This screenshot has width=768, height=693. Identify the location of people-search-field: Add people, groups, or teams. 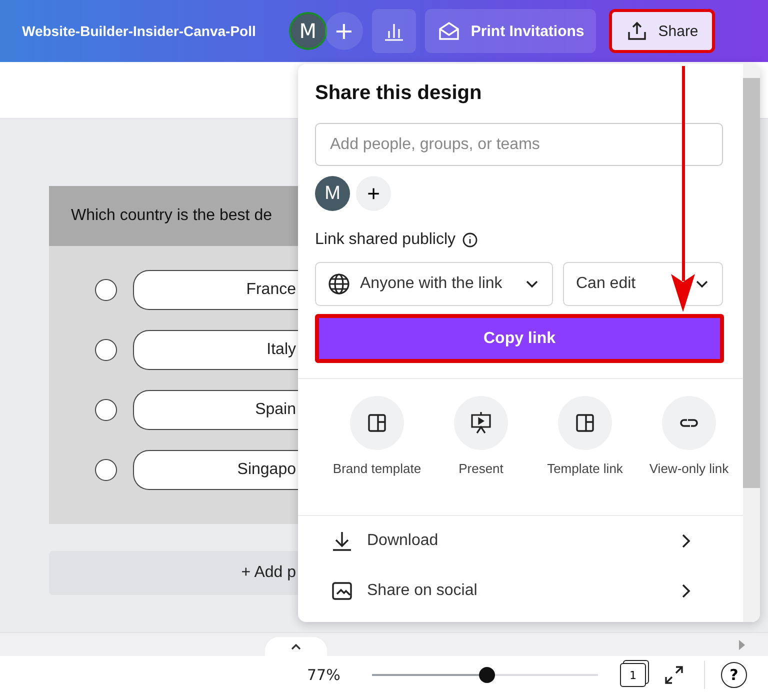
(519, 144).